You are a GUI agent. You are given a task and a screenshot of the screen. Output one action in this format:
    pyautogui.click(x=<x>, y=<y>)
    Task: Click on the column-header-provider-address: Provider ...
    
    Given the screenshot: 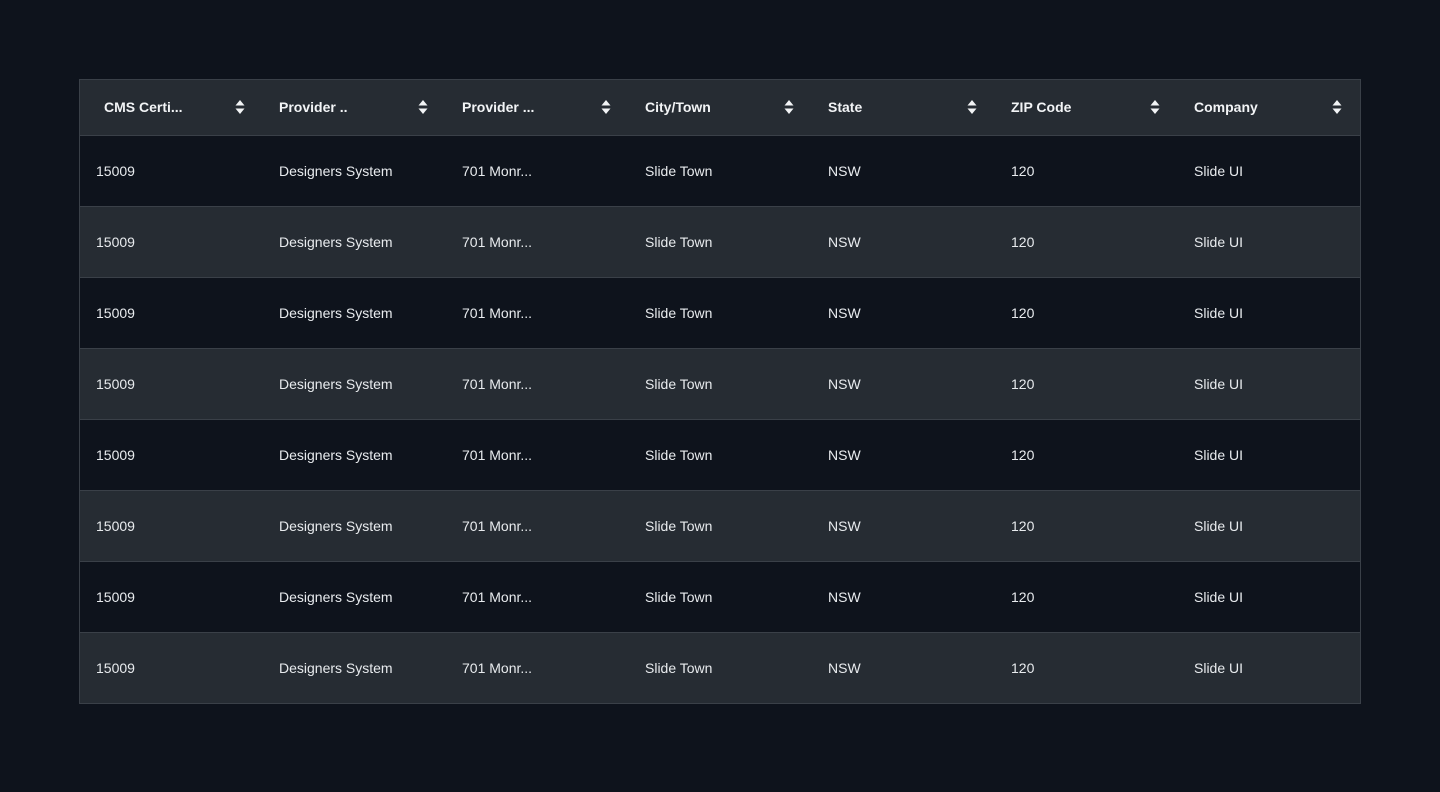 What is the action you would take?
    pyautogui.click(x=537, y=108)
    